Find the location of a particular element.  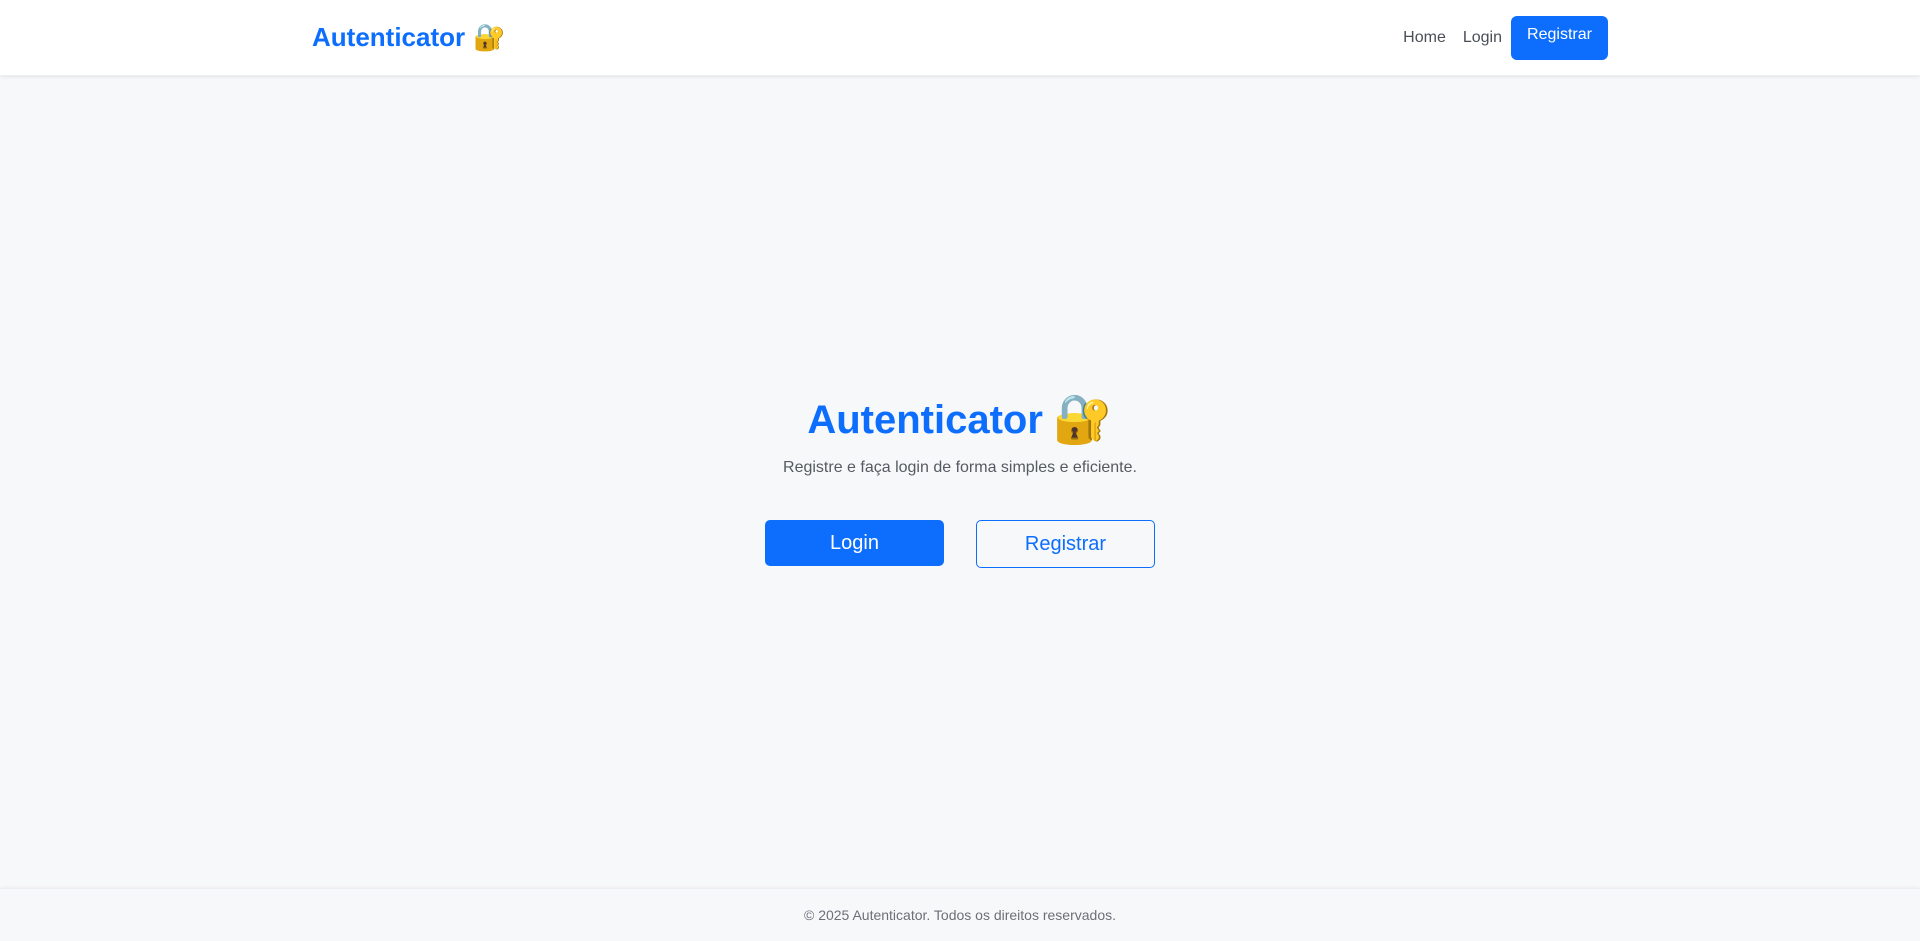

brand-link: Autenticator 🔐 is located at coordinates (409, 37).